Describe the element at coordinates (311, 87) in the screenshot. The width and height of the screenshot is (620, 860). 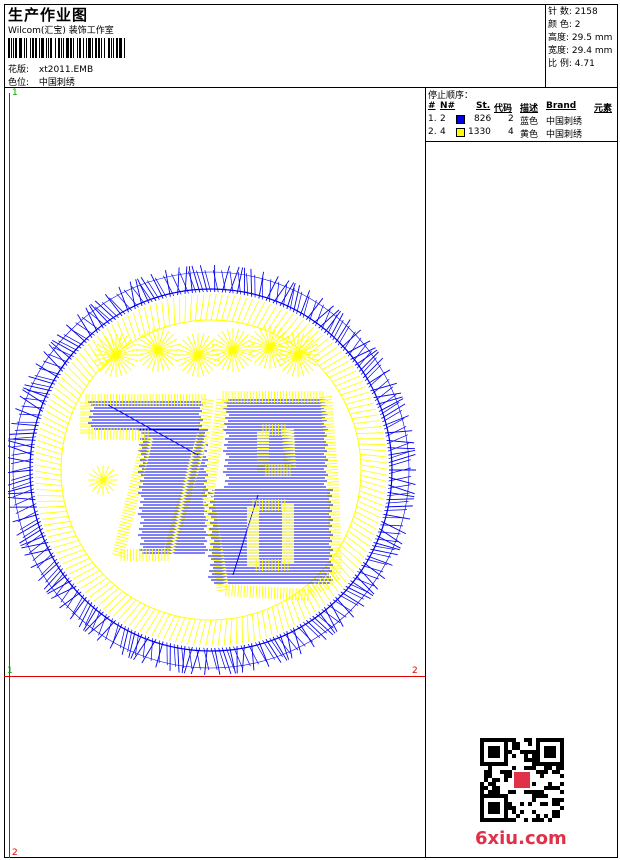
I see `header-divider` at that location.